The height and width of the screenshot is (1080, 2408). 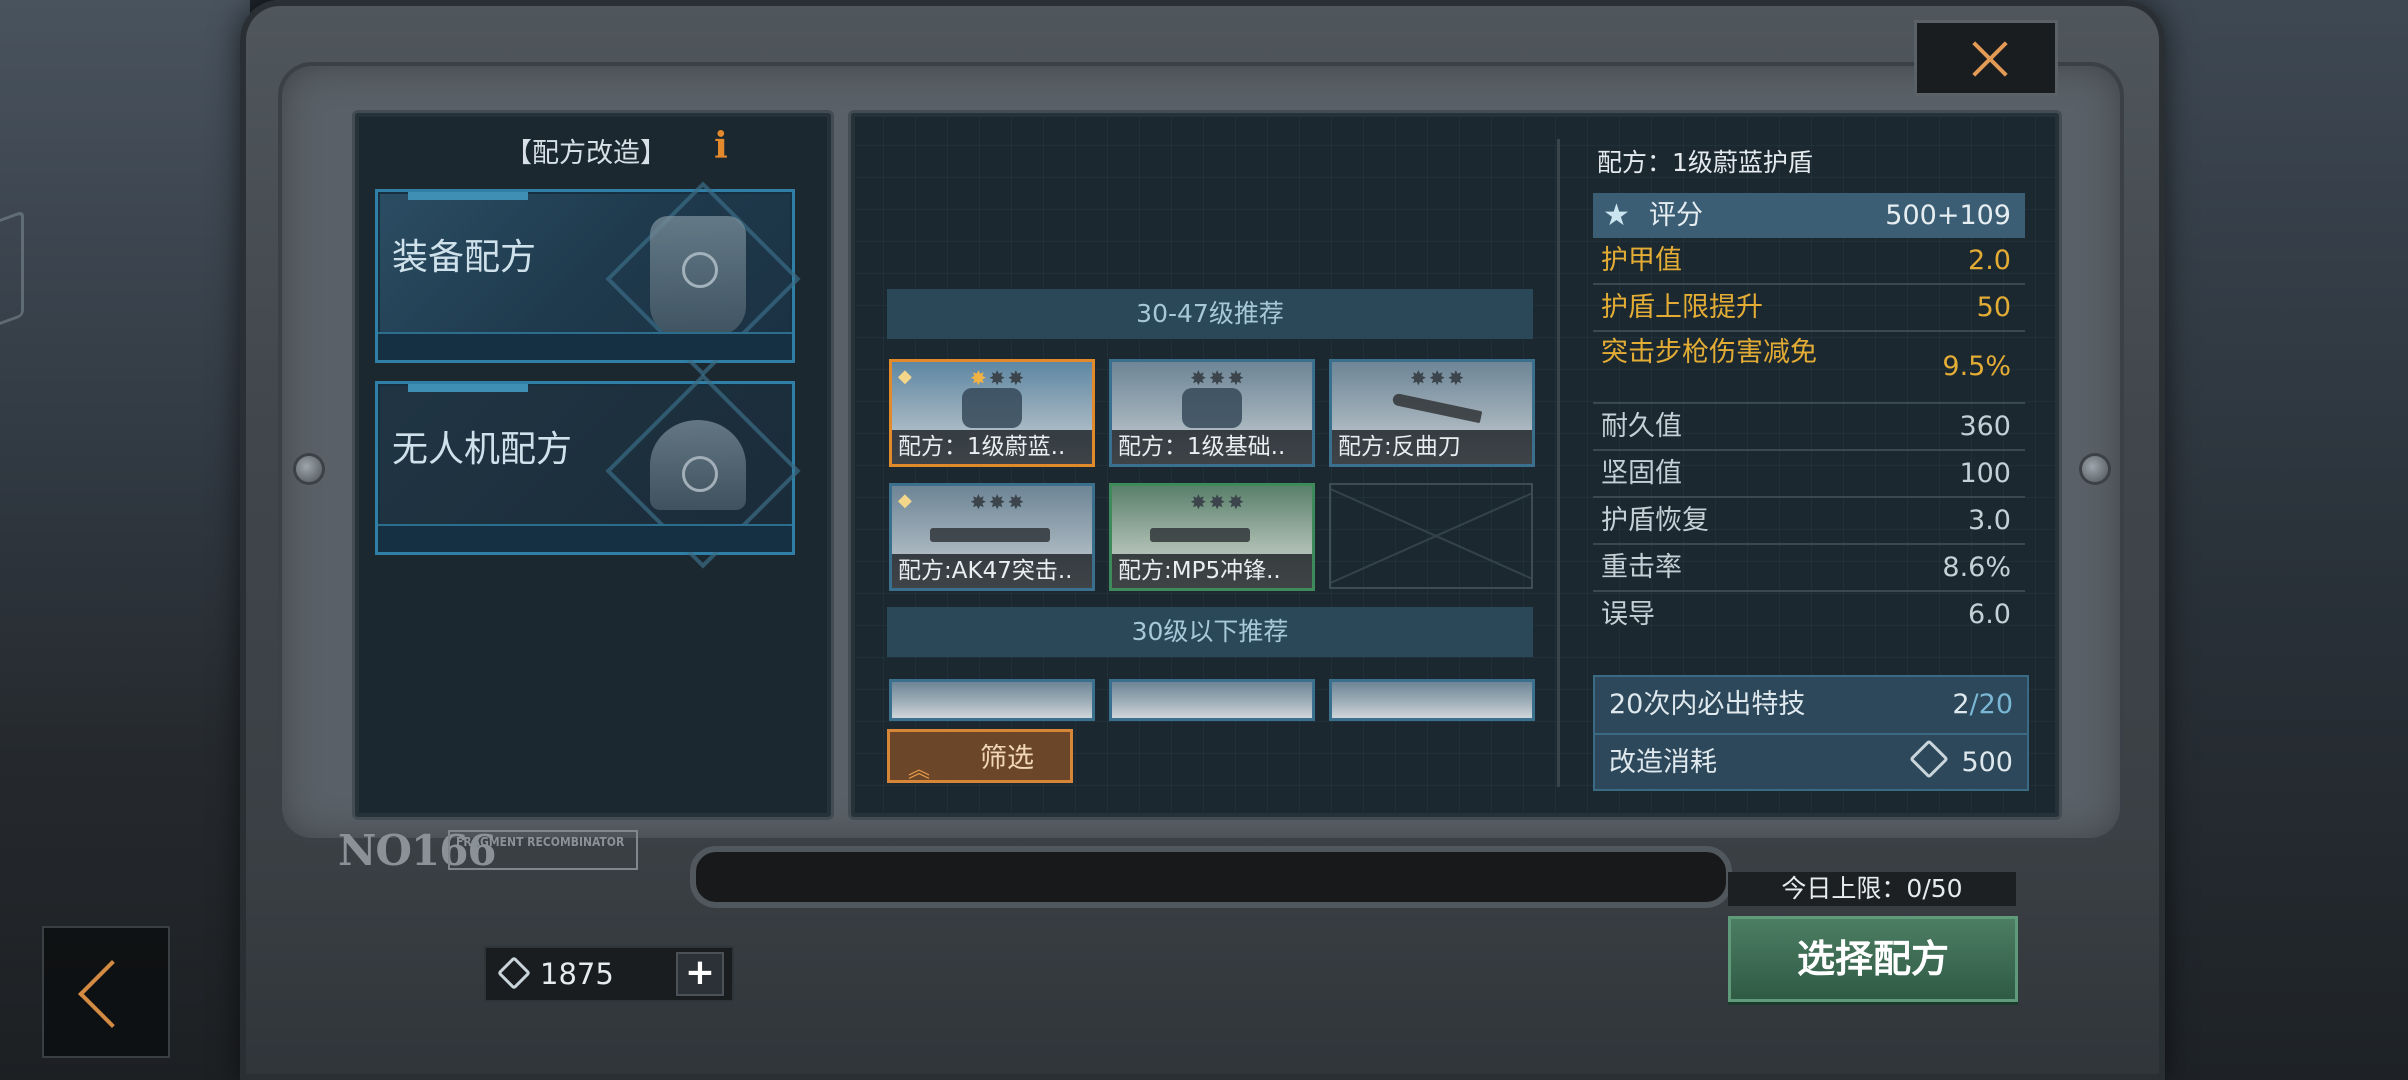 What do you see at coordinates (992, 571) in the screenshot?
I see `item-caption: 配方:AK47突击..` at bounding box center [992, 571].